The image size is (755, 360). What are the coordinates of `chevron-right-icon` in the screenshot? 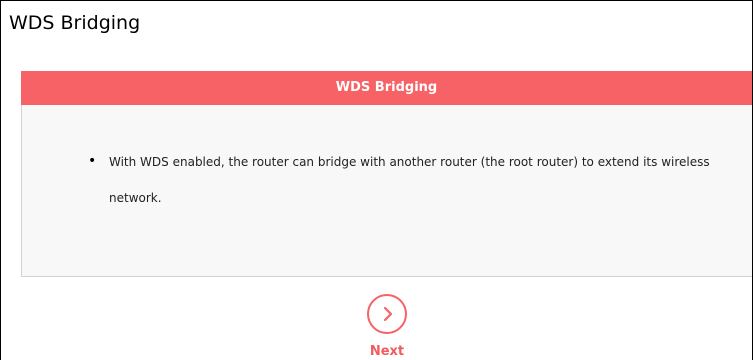 It's located at (388, 314).